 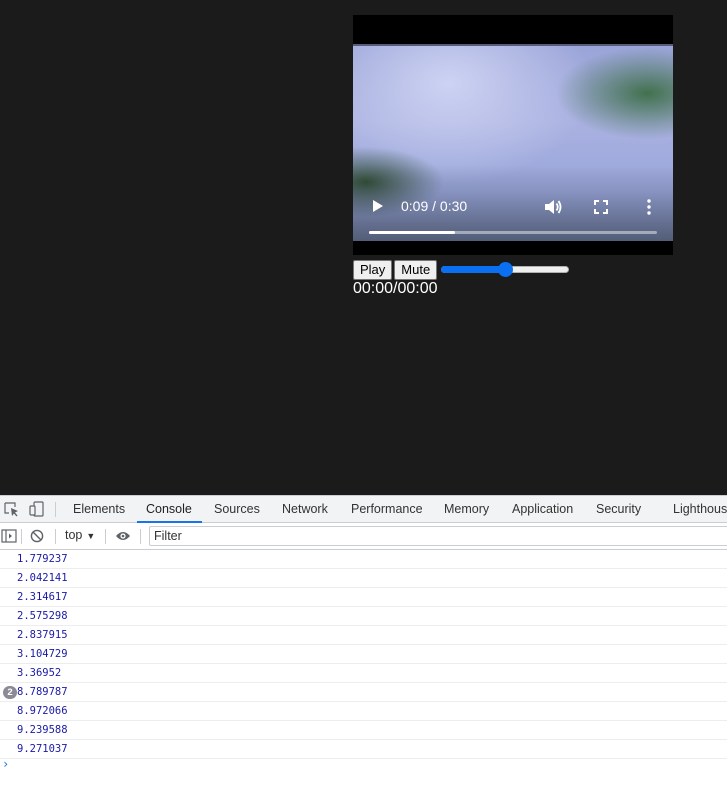 What do you see at coordinates (42, 692) in the screenshot?
I see `log-value: 8.789787` at bounding box center [42, 692].